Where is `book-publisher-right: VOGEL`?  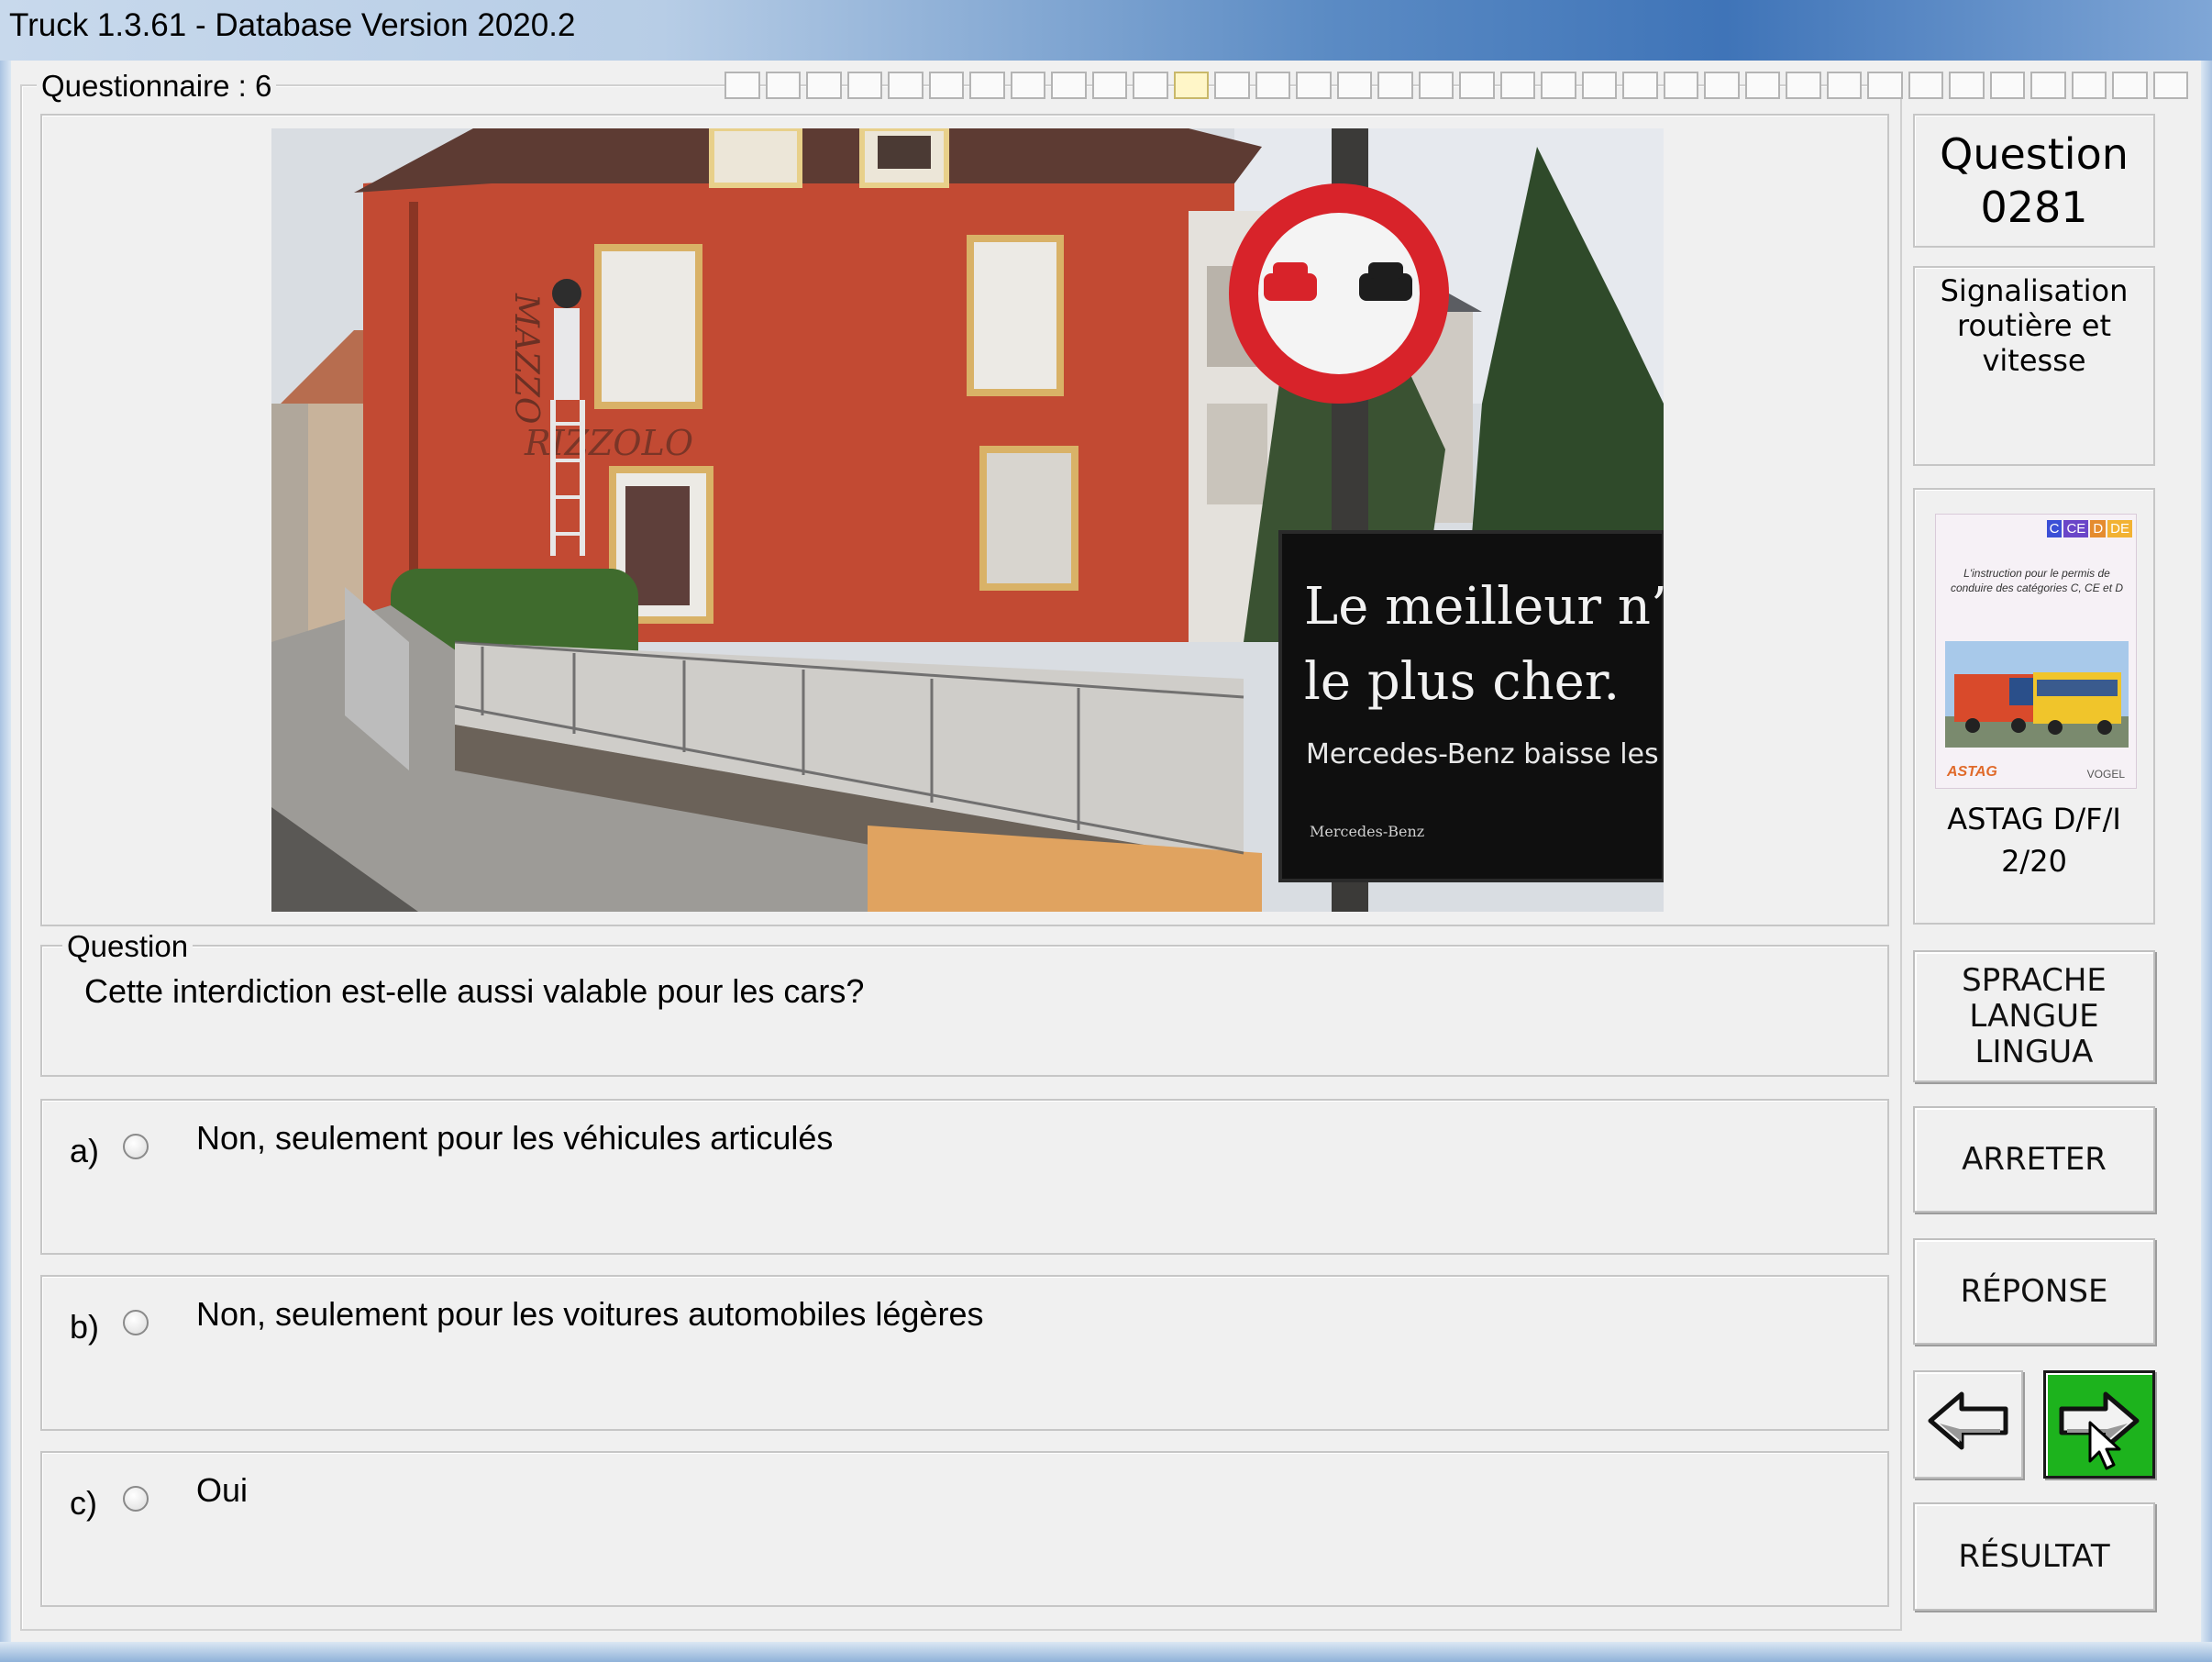
book-publisher-right: VOGEL is located at coordinates (2106, 774).